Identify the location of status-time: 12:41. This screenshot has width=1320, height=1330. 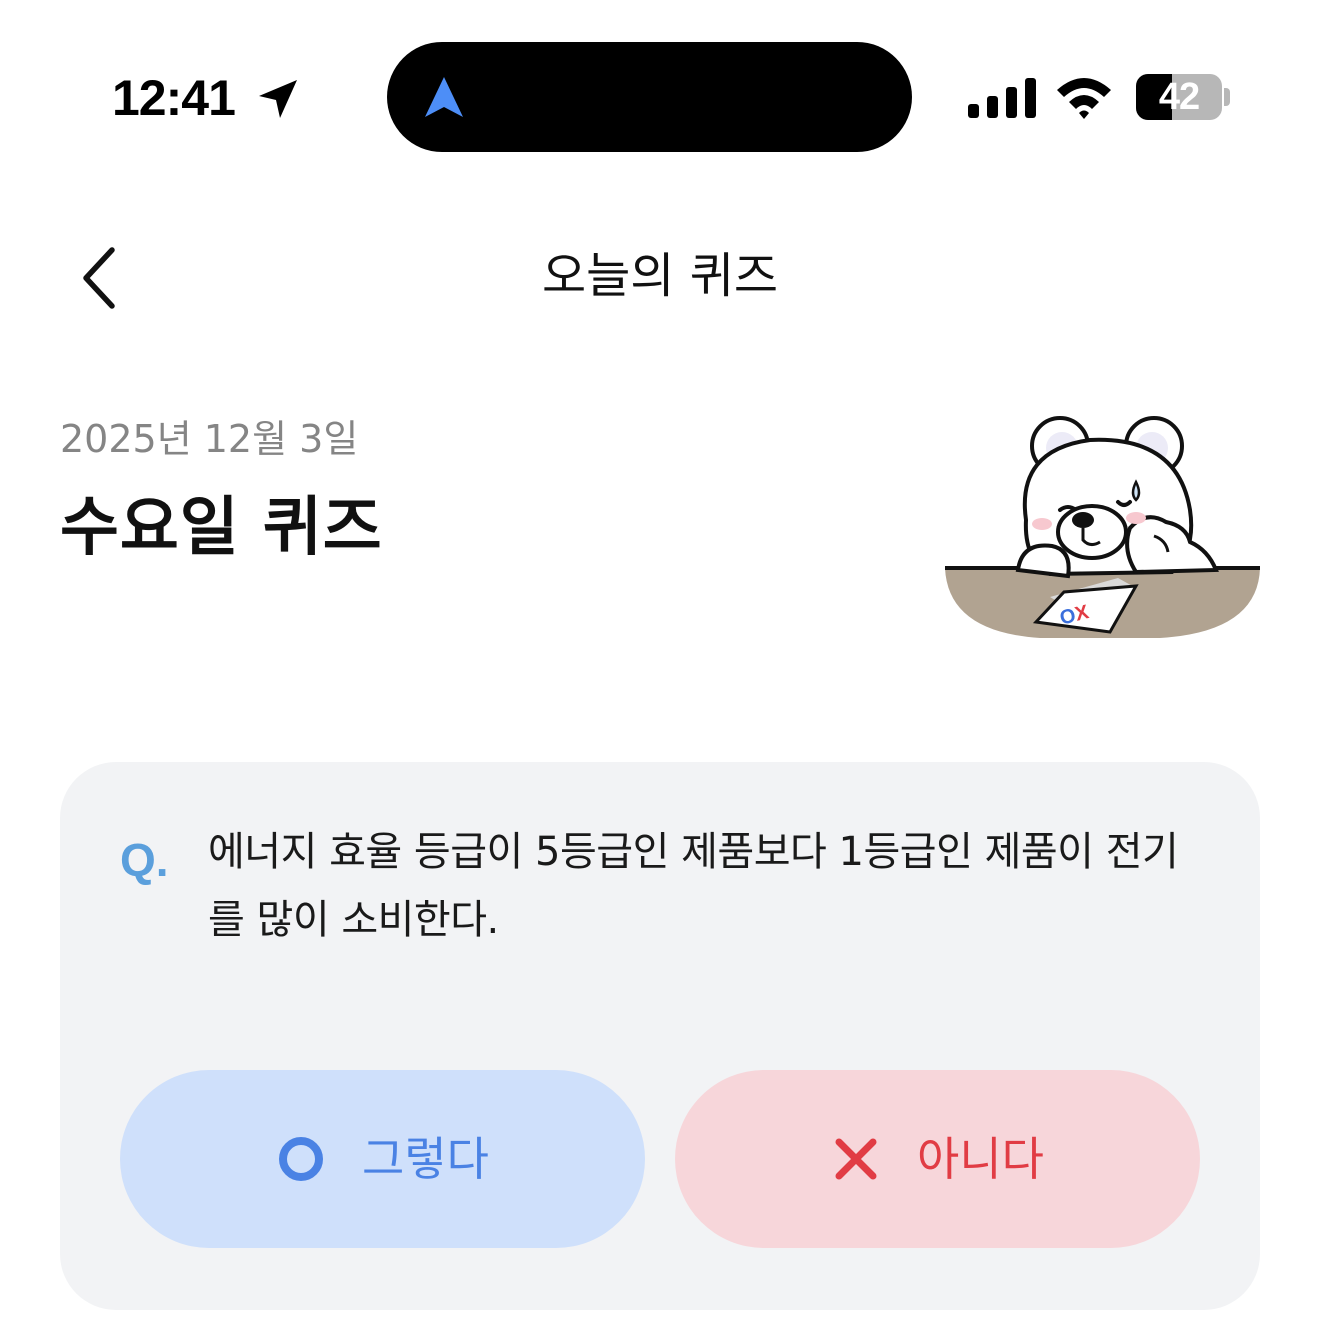
(174, 98).